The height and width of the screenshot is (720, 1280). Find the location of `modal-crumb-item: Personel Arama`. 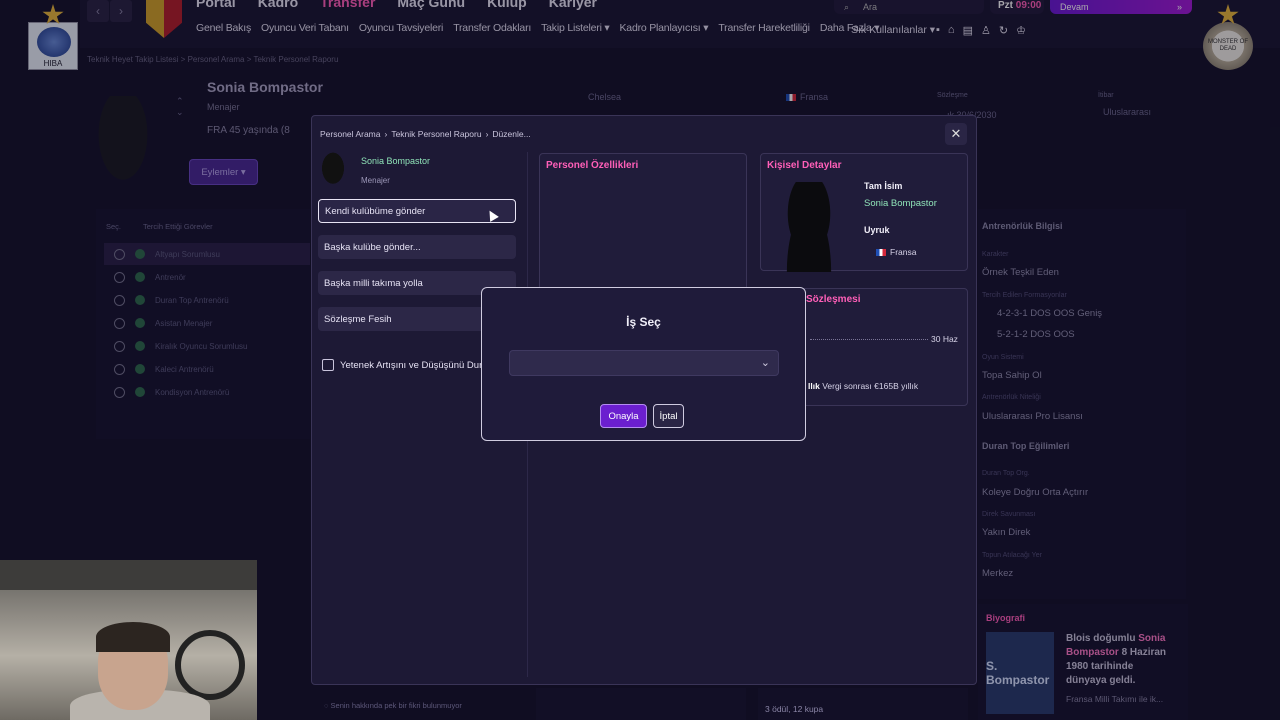

modal-crumb-item: Personel Arama is located at coordinates (350, 134).